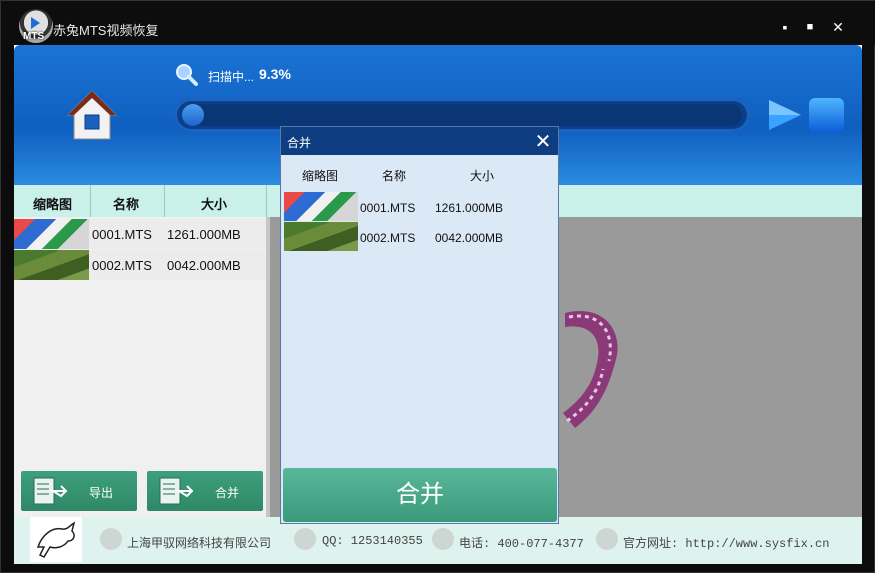  What do you see at coordinates (469, 238) in the screenshot?
I see `dialog-file-size: 0042.000MB` at bounding box center [469, 238].